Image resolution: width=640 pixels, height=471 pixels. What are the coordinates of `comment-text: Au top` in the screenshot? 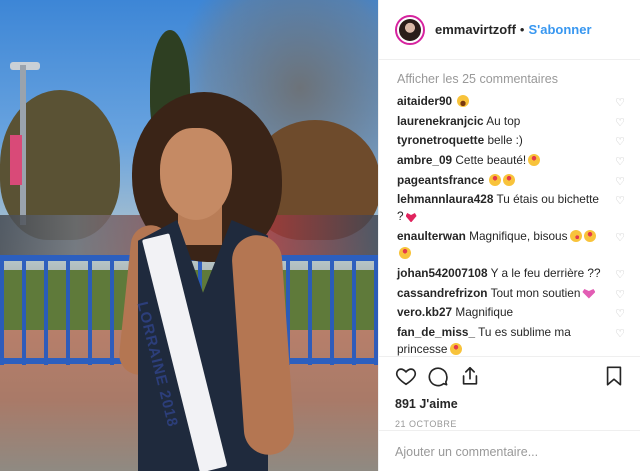 It's located at (503, 120).